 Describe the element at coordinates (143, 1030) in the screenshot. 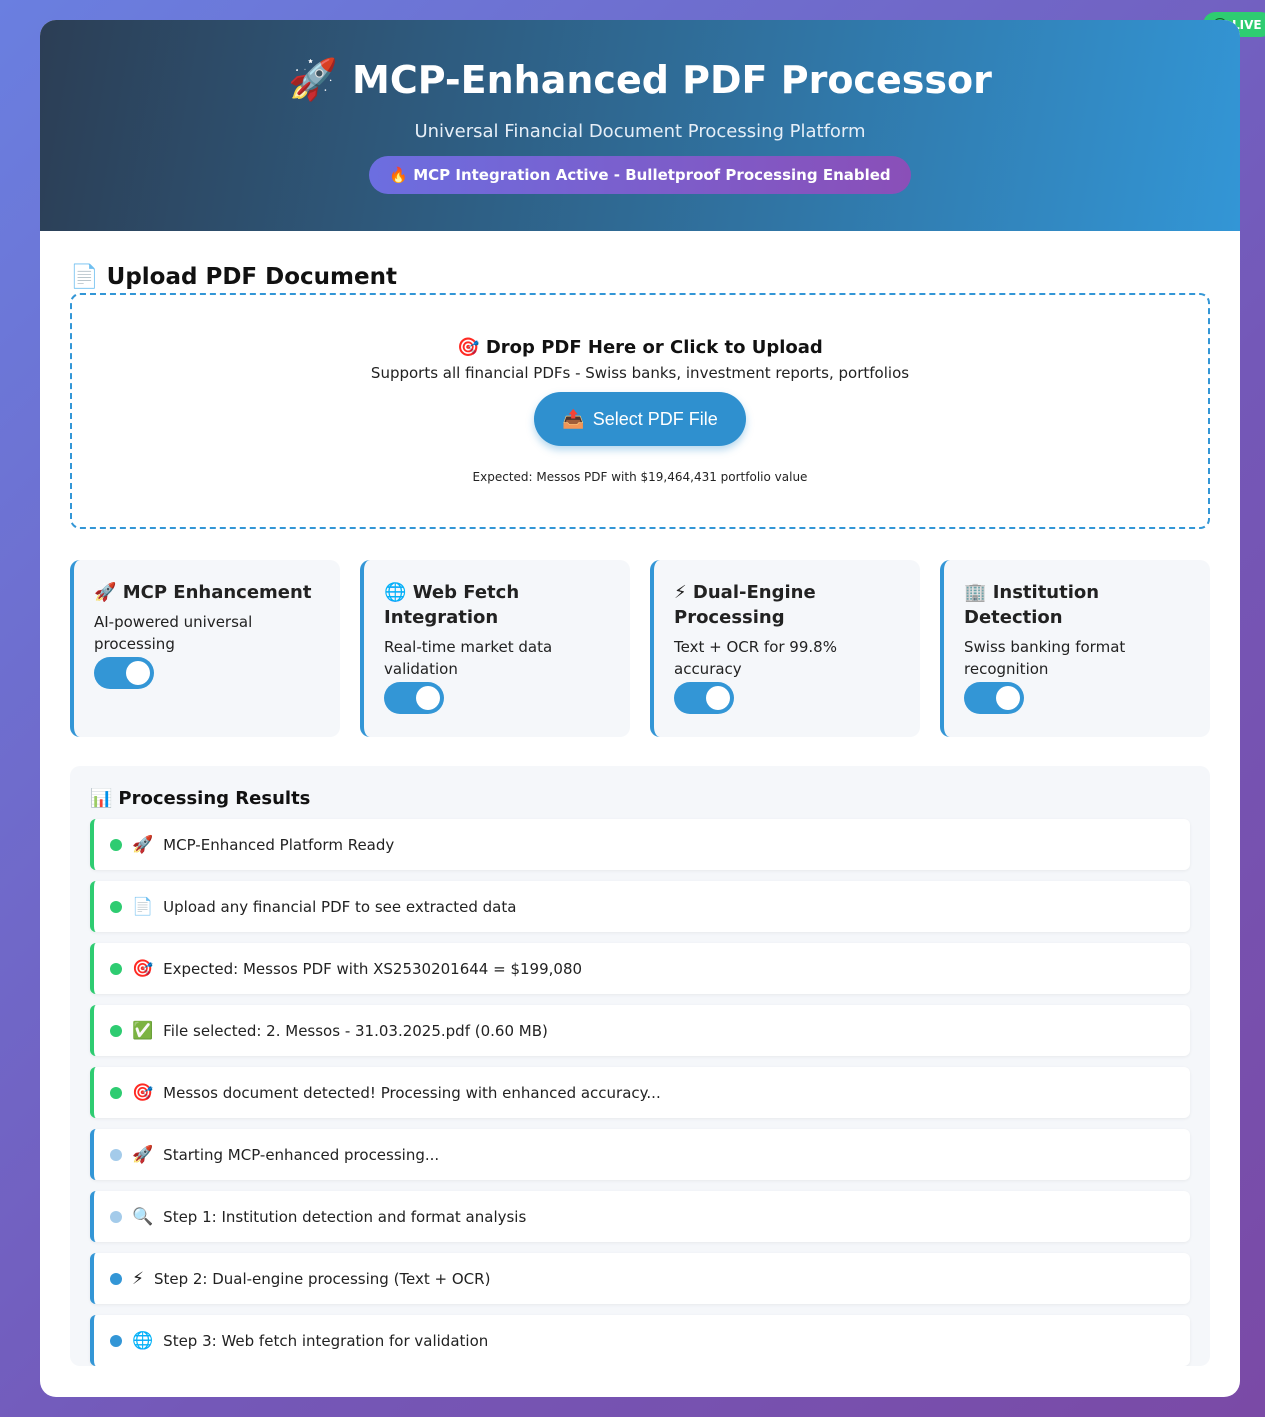

I see `check-icon: ✅` at that location.